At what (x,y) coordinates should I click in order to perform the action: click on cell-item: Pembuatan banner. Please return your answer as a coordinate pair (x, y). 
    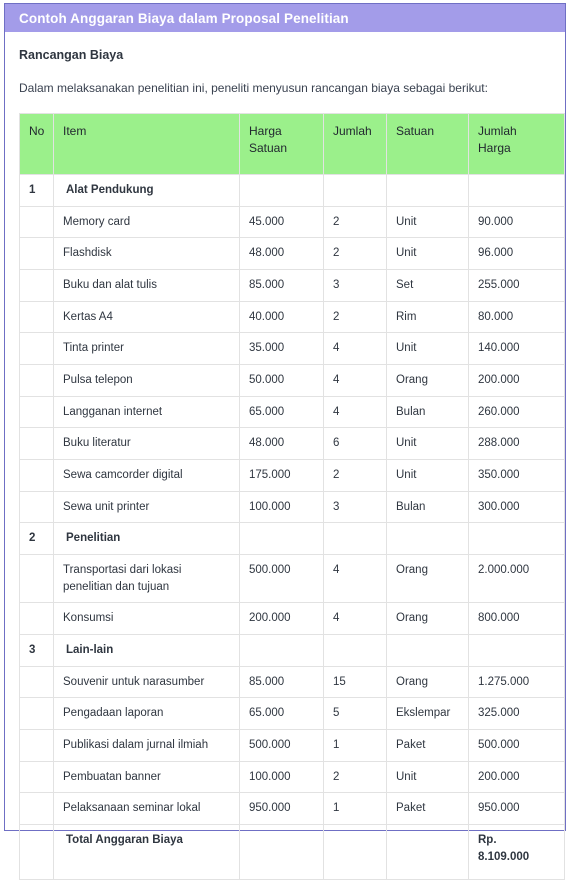
    Looking at the image, I should click on (146, 777).